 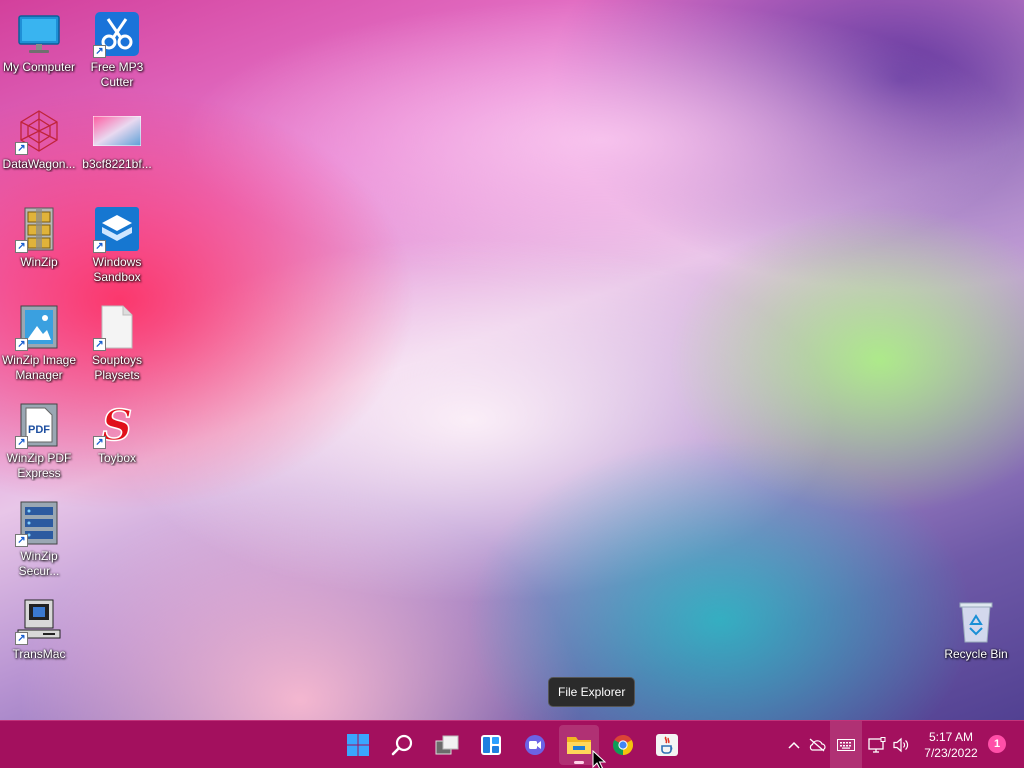 I want to click on desktop-icon-free-mp3-cutter: ↗ Free MP3 Cutter, so click(x=117, y=52).